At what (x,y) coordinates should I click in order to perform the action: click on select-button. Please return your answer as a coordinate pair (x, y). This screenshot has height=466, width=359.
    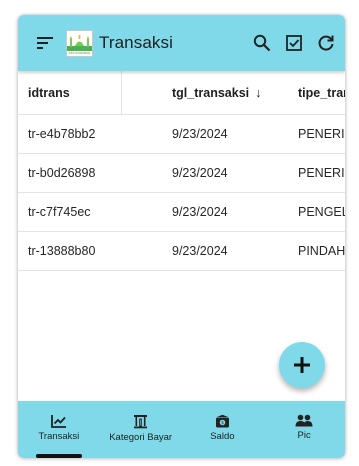
    Looking at the image, I should click on (294, 43).